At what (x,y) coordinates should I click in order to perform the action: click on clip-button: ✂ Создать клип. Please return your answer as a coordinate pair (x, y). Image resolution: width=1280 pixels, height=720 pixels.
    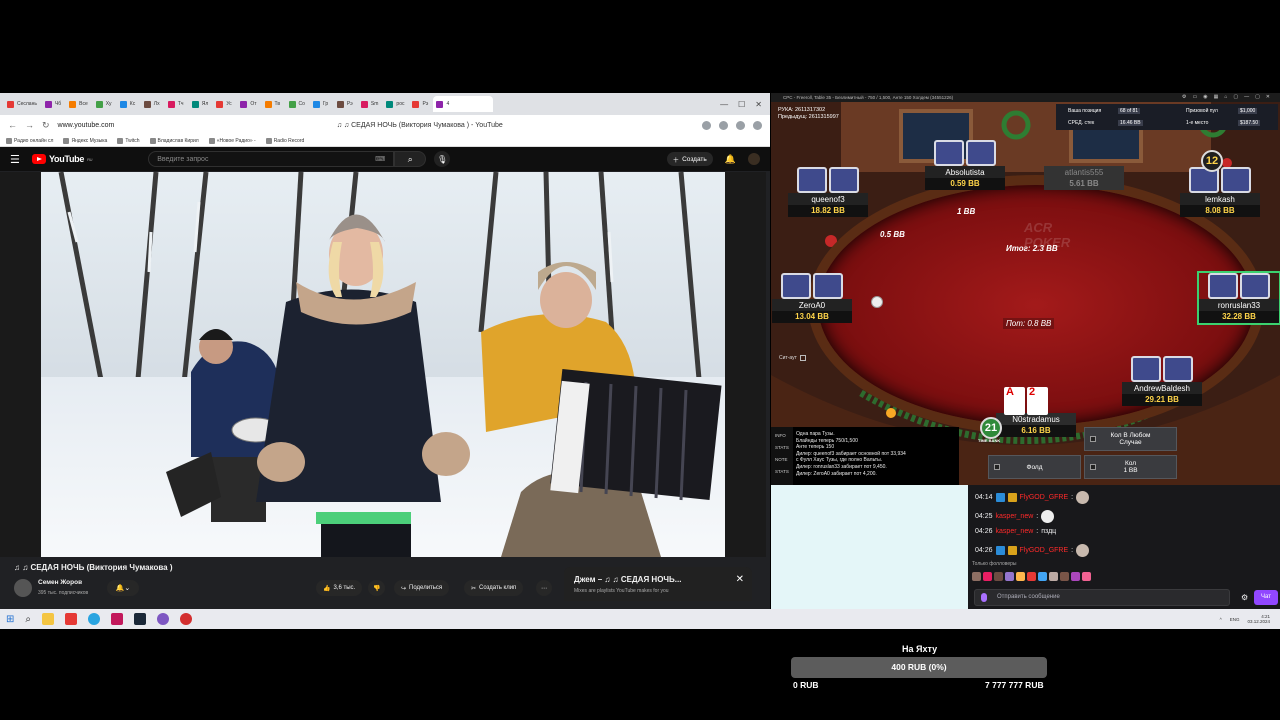
    Looking at the image, I should click on (494, 588).